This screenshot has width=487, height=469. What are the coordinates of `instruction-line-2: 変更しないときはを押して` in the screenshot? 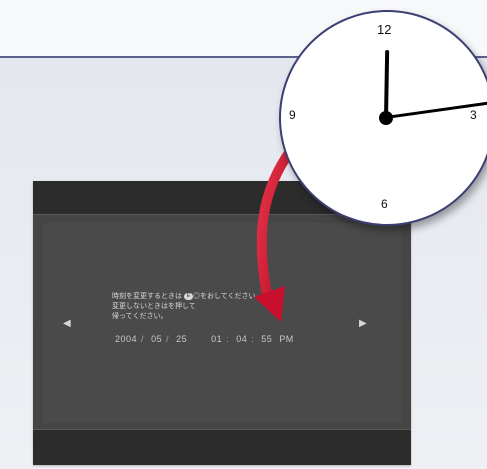 It's located at (154, 306).